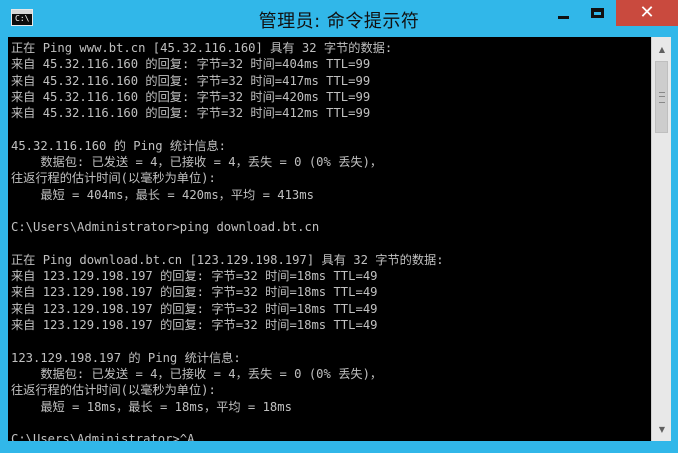 This screenshot has height=453, width=678. I want to click on close-icon: ✕, so click(647, 12).